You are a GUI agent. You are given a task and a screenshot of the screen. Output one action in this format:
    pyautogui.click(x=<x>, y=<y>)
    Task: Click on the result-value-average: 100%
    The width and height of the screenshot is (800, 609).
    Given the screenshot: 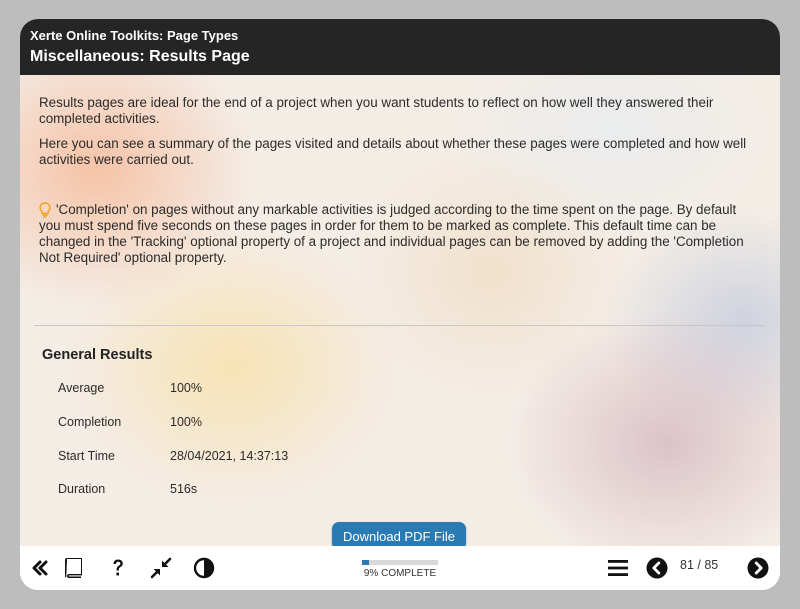 What is the action you would take?
    pyautogui.click(x=186, y=388)
    